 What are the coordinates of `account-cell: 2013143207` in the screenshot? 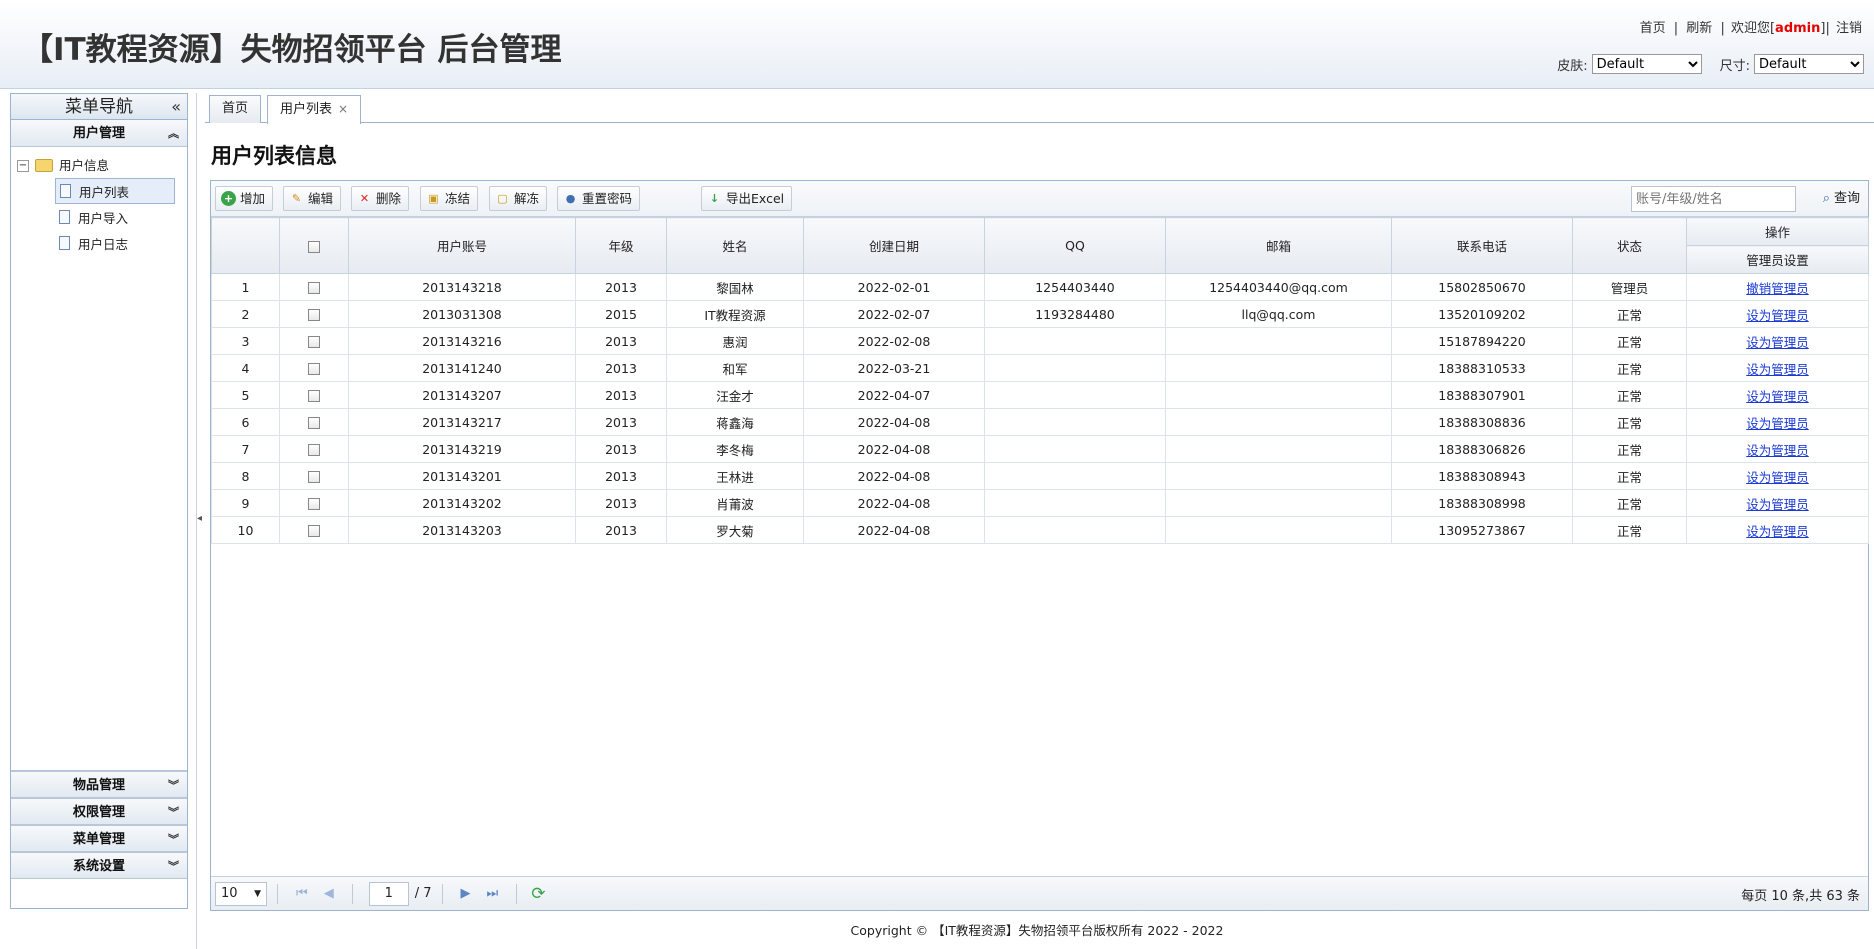 It's located at (462, 395).